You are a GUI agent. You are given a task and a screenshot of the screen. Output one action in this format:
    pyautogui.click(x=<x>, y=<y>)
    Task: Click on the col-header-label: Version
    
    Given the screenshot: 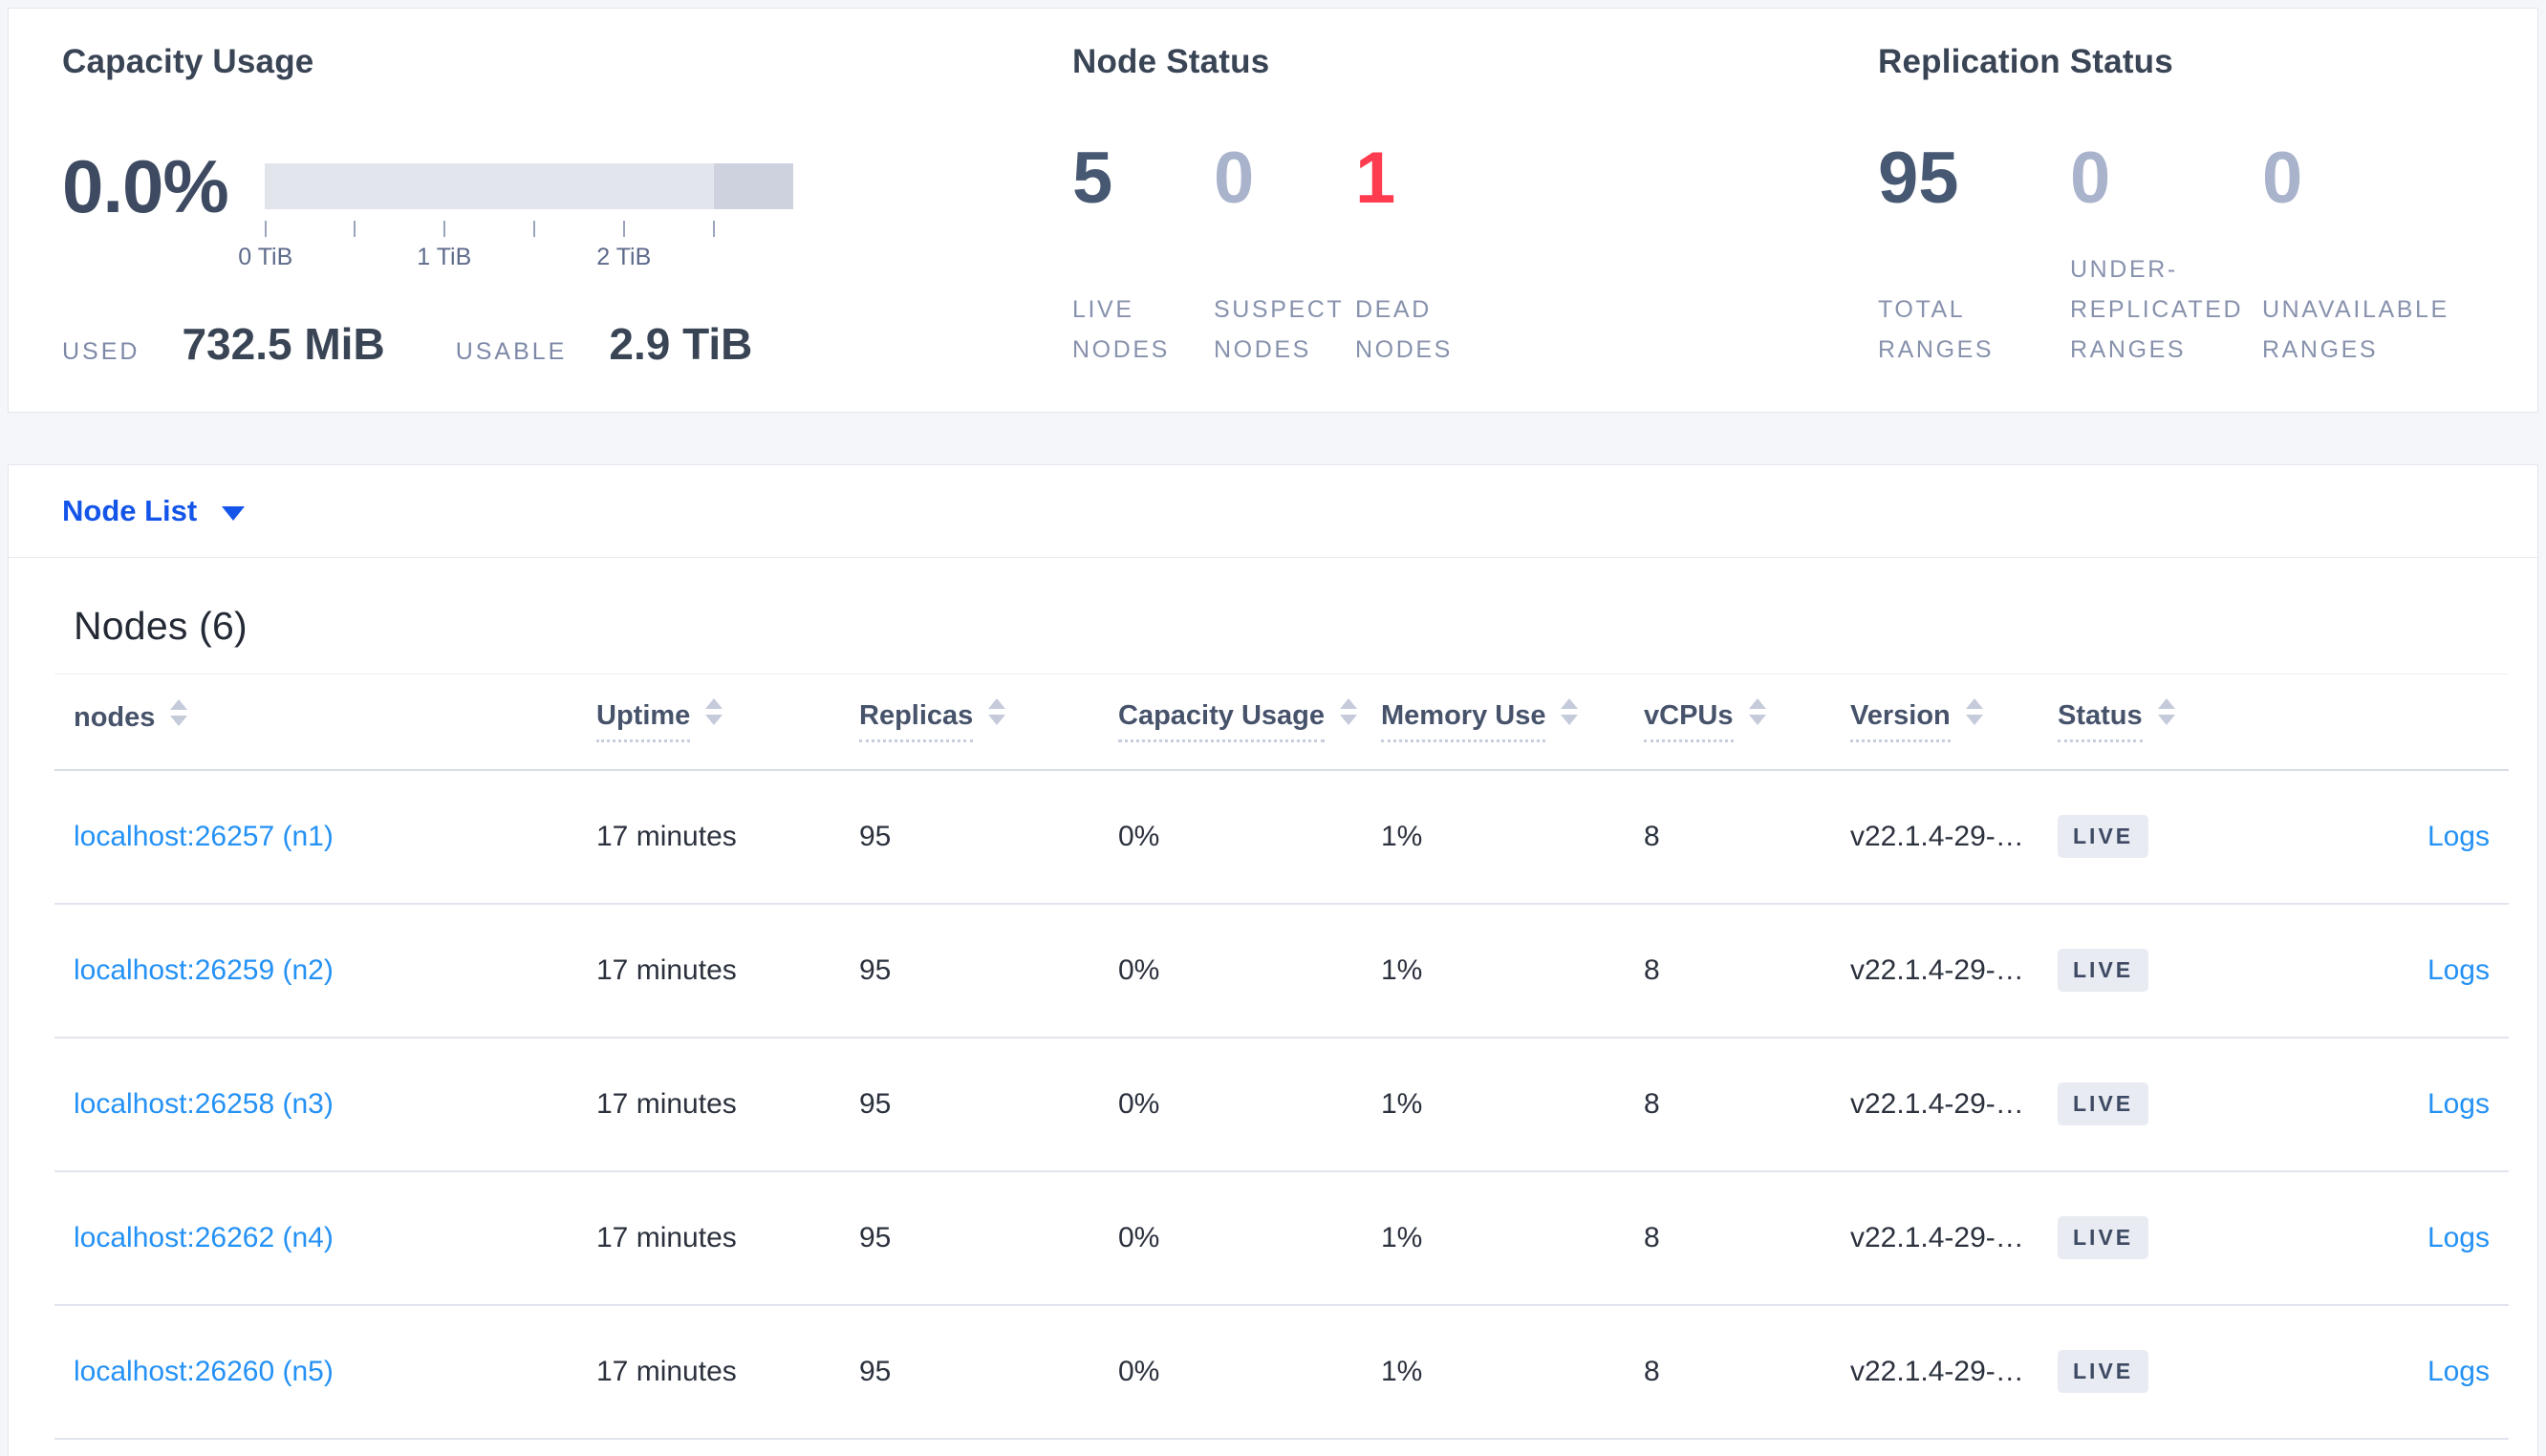 What is the action you would take?
    pyautogui.click(x=1900, y=721)
    